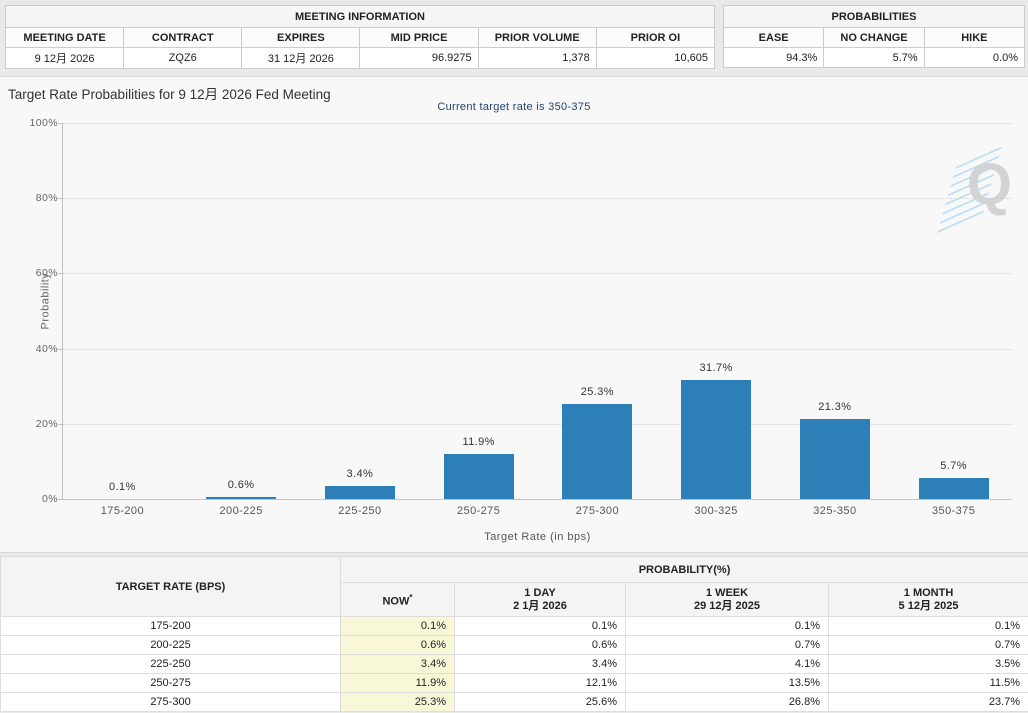 Image resolution: width=1028 pixels, height=713 pixels. What do you see at coordinates (46, 423) in the screenshot?
I see `y-axis-tick-label: 20%` at bounding box center [46, 423].